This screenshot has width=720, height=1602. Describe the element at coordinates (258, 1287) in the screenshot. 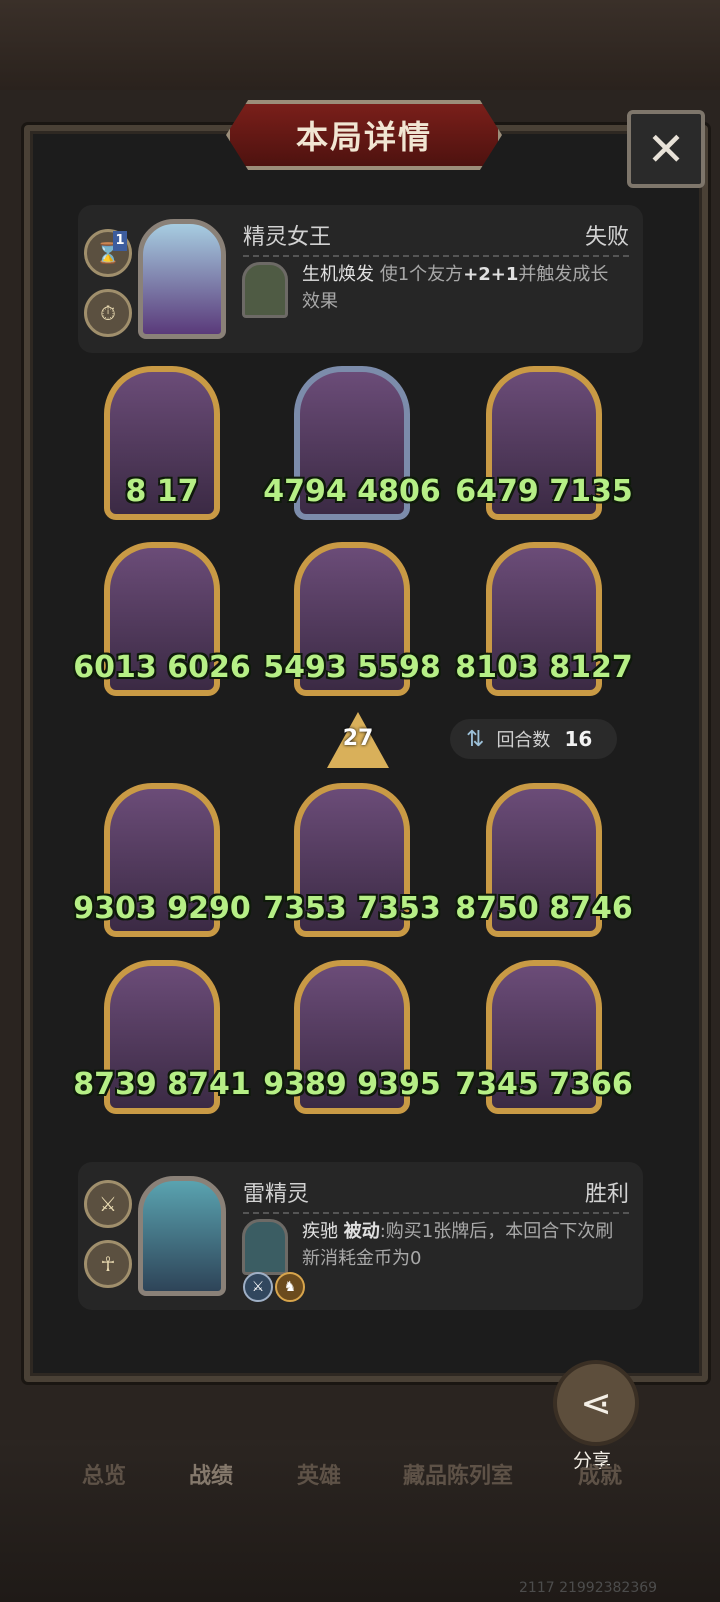

I see `sword-equip-icon: ⚔` at that location.